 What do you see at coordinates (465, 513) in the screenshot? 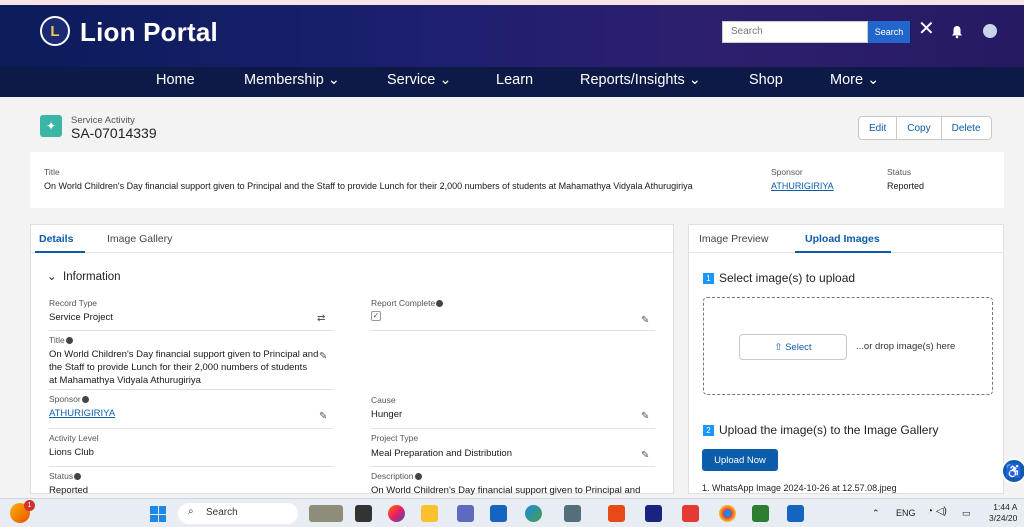
I see `teams-icon` at bounding box center [465, 513].